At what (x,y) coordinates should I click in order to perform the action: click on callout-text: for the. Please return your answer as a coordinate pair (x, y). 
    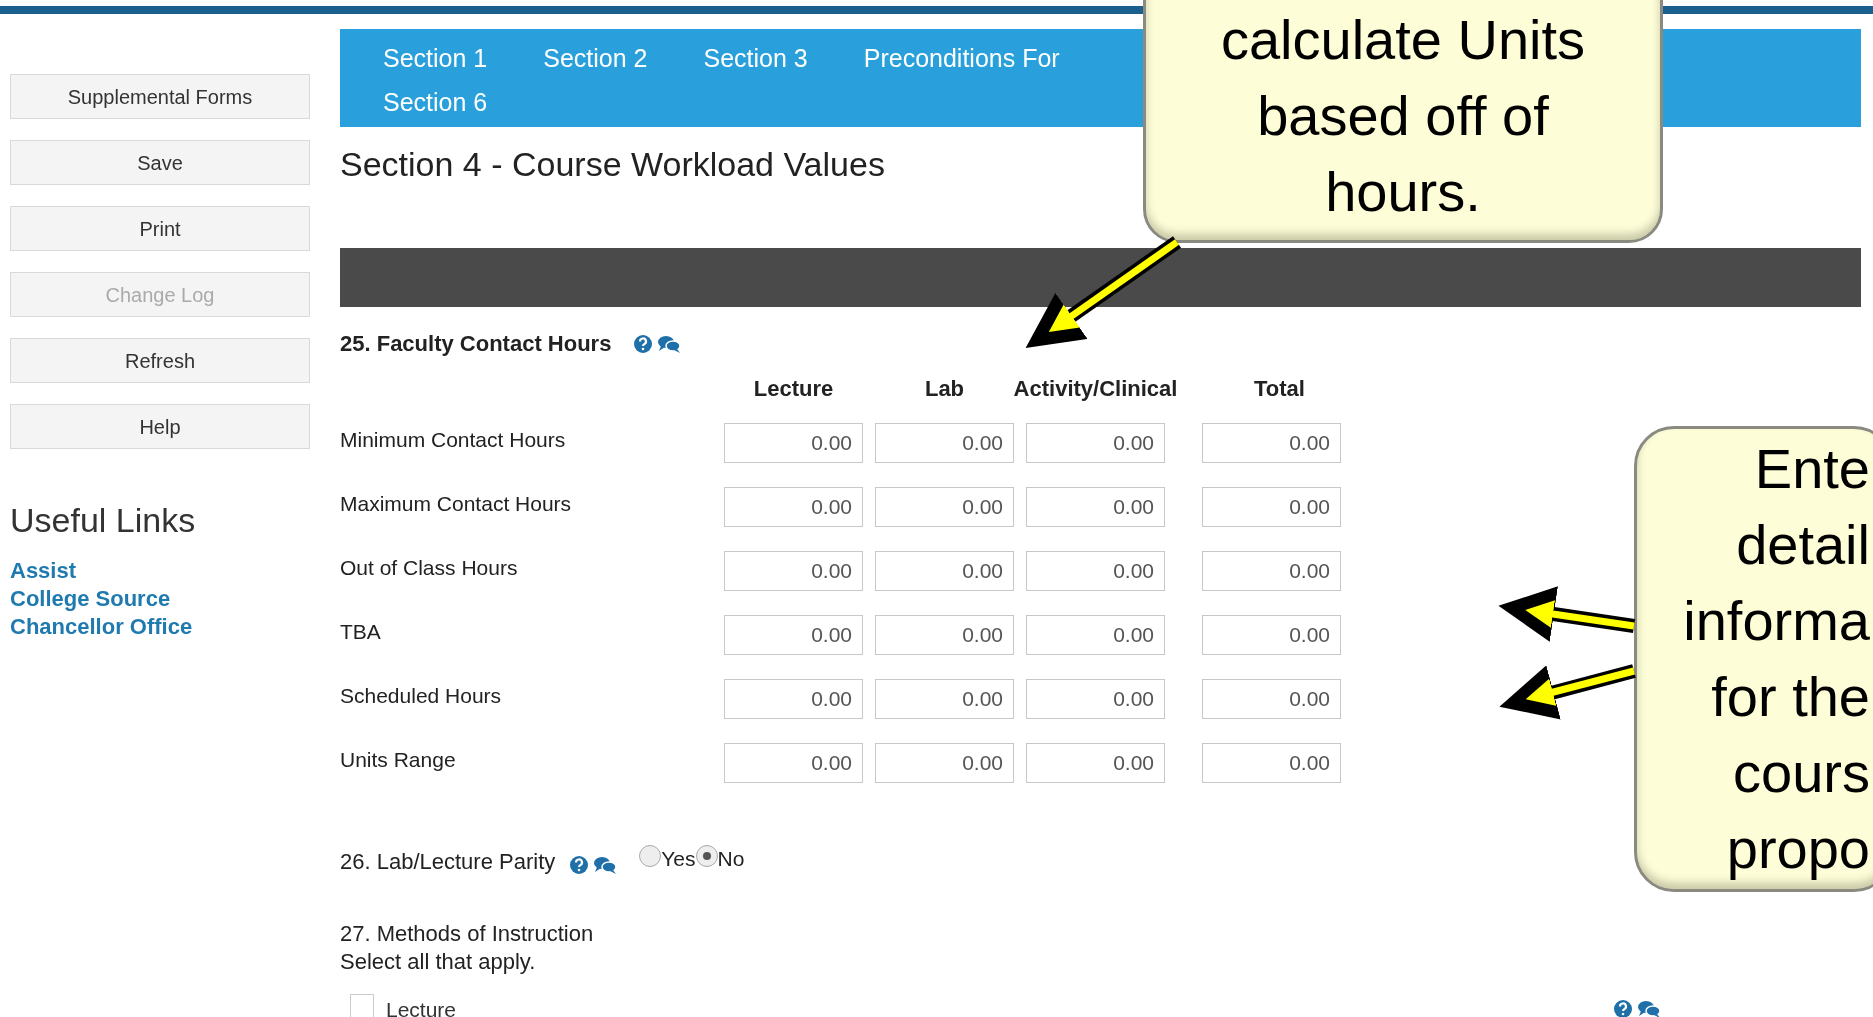
    Looking at the image, I should click on (1790, 697).